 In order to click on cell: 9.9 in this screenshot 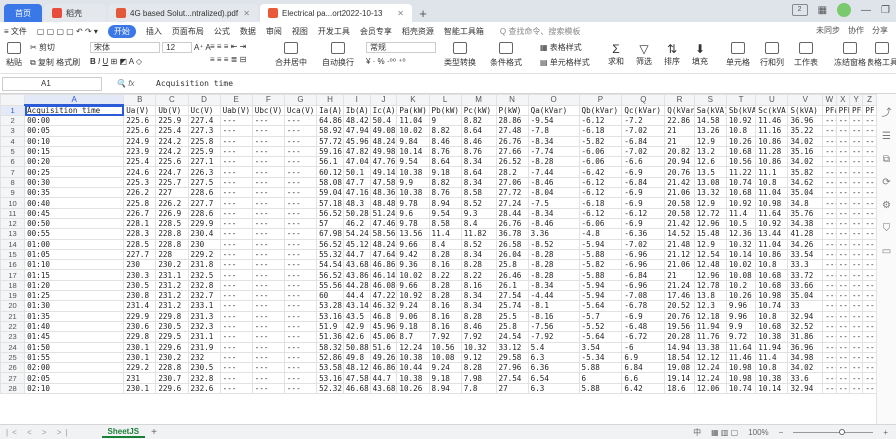, I will do `click(413, 182)`.